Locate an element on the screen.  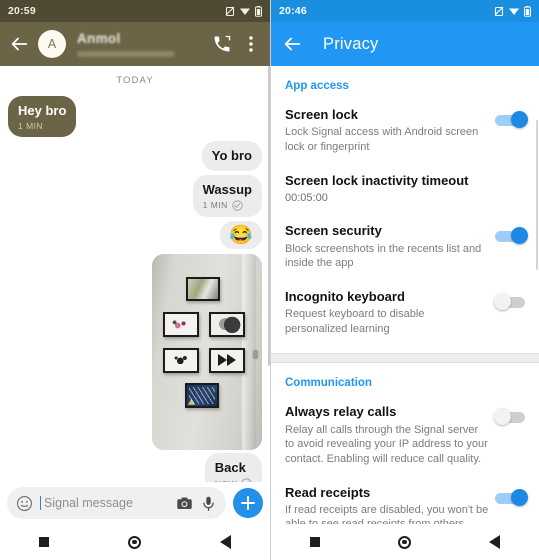
kebab-menu-icon is located at coordinates (251, 44).